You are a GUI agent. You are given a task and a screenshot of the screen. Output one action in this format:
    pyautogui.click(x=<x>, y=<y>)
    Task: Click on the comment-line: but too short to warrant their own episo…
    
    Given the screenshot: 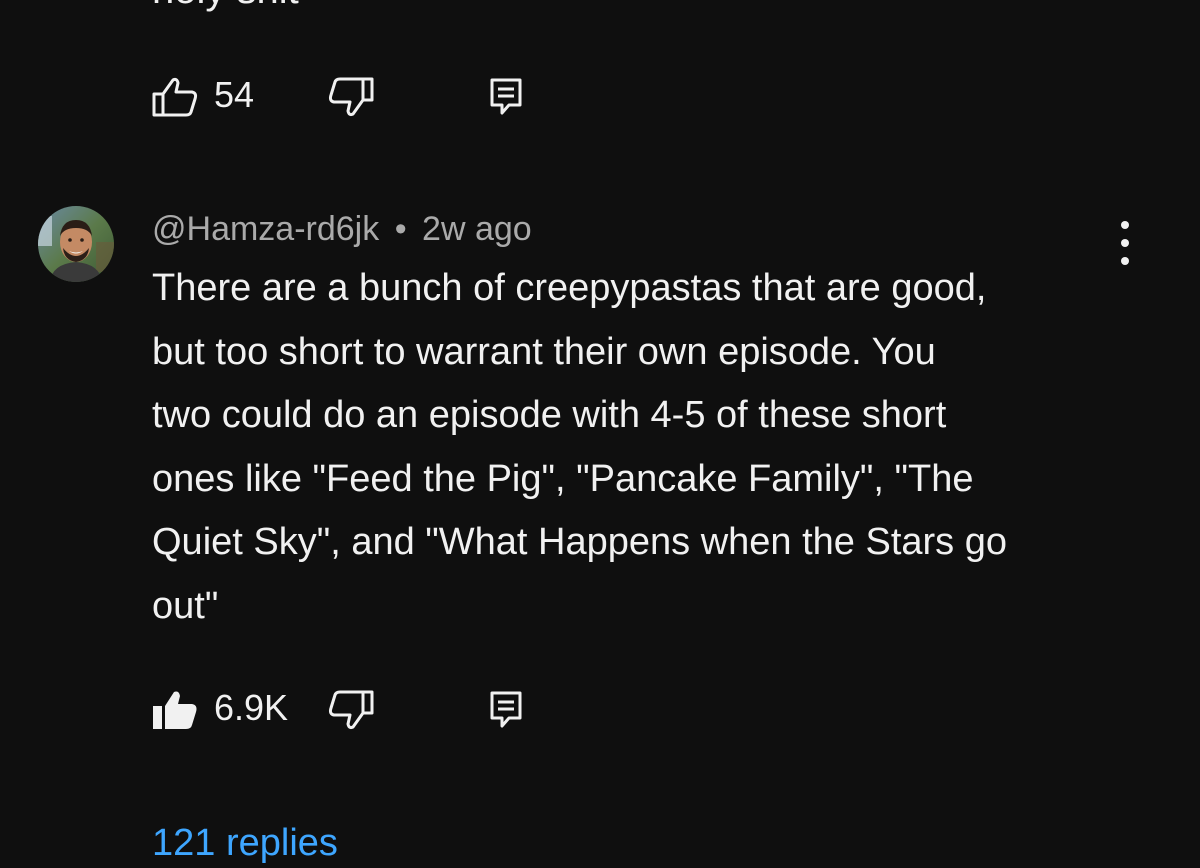 What is the action you would take?
    pyautogui.click(x=544, y=351)
    